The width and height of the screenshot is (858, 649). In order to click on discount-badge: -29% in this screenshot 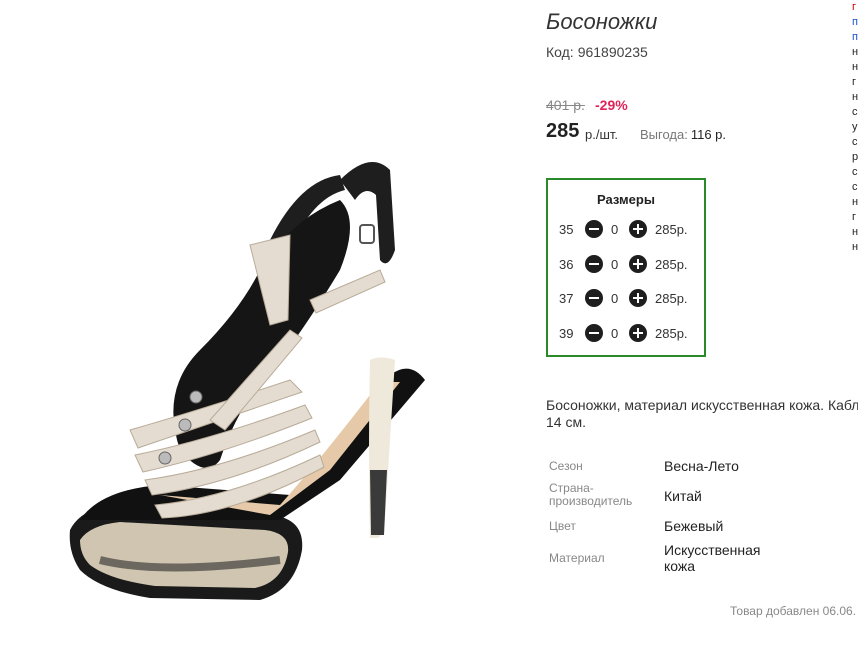, I will do `click(611, 105)`.